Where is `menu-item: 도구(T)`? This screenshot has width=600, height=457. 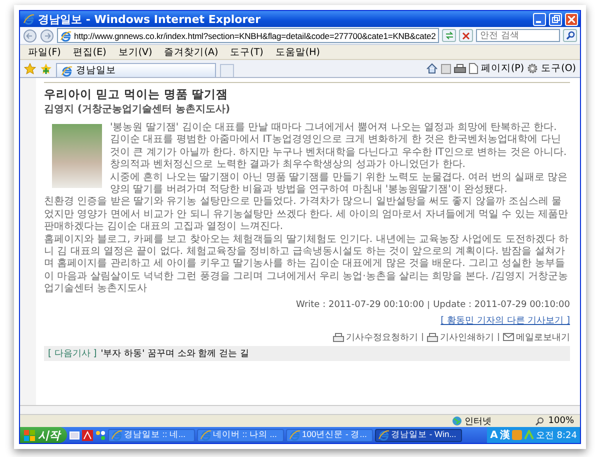 menu-item: 도구(T) is located at coordinates (247, 52).